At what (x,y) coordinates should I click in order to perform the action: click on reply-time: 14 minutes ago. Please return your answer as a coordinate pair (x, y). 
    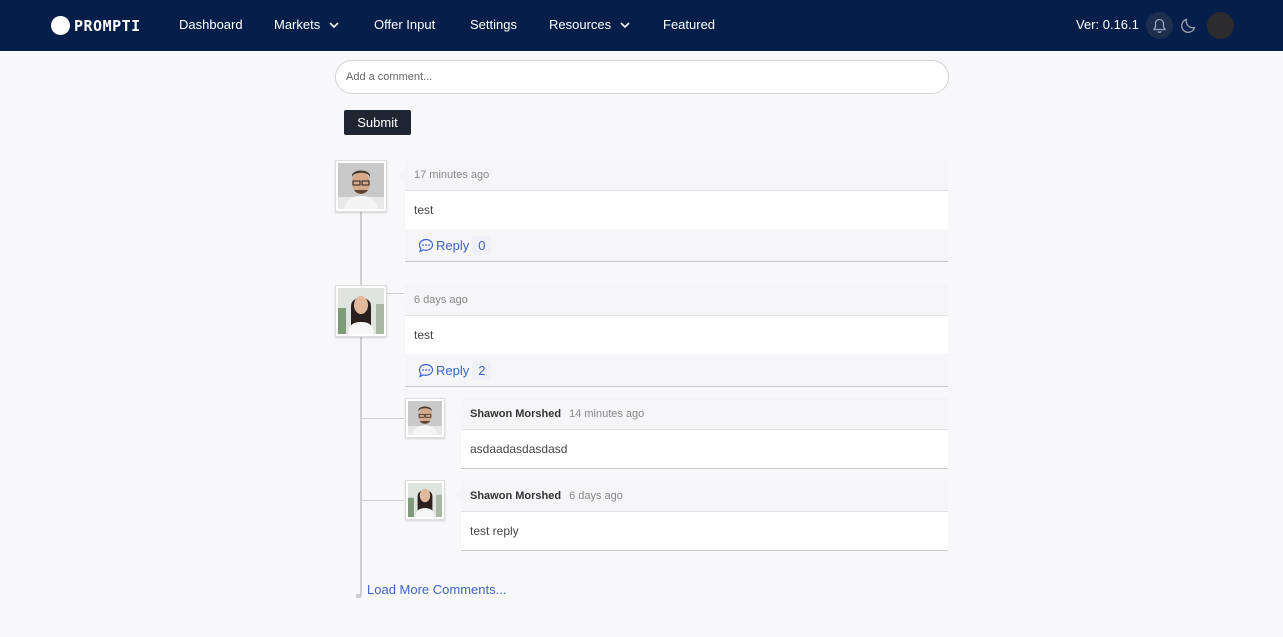
    Looking at the image, I should click on (607, 413).